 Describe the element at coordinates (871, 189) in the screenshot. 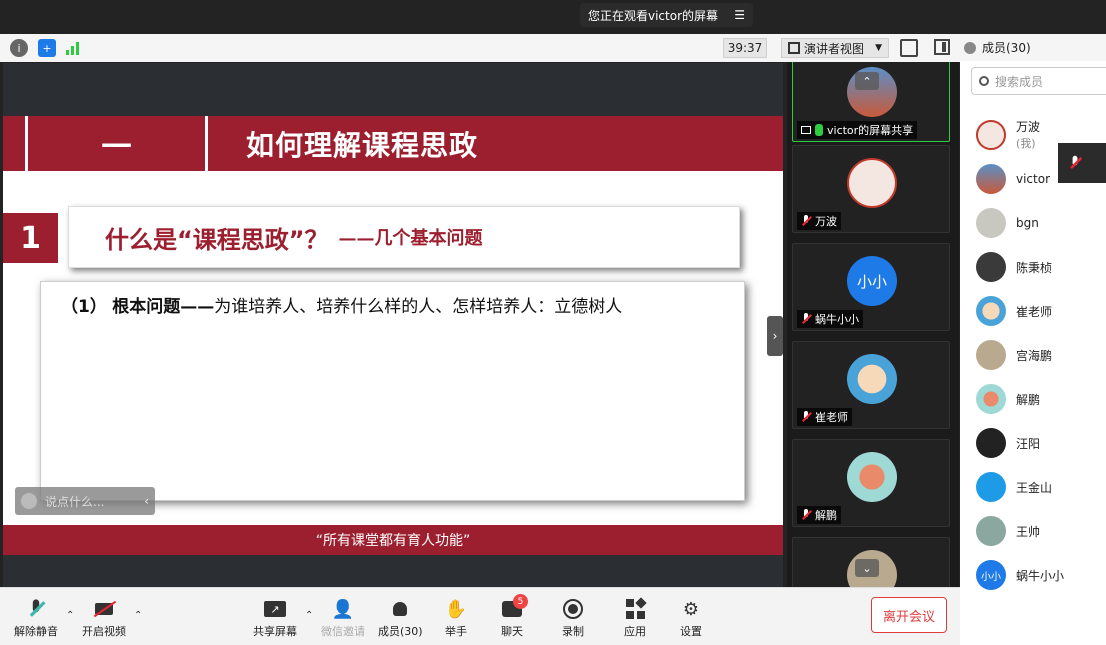

I see `video-tile: 万波` at that location.